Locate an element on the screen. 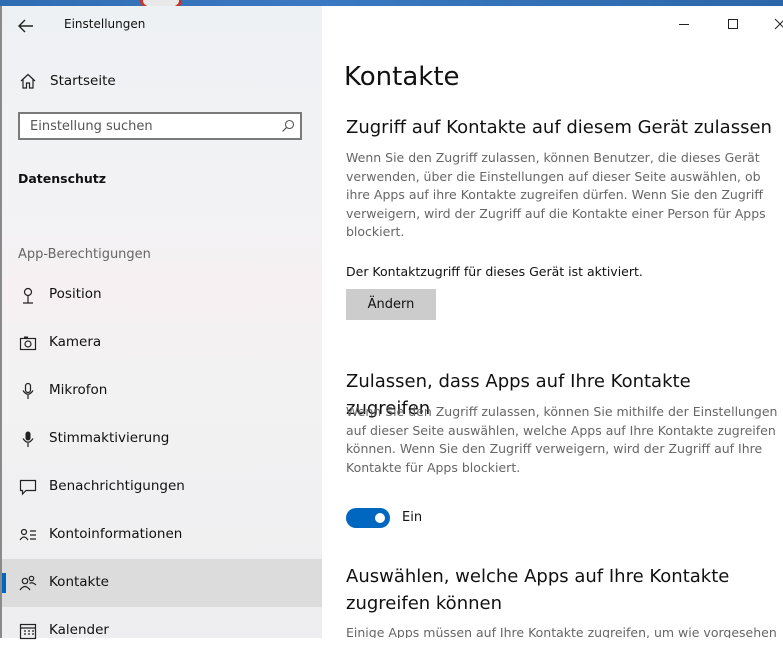 The width and height of the screenshot is (783, 655). search-placeholder: Einstellung suchen is located at coordinates (91, 126).